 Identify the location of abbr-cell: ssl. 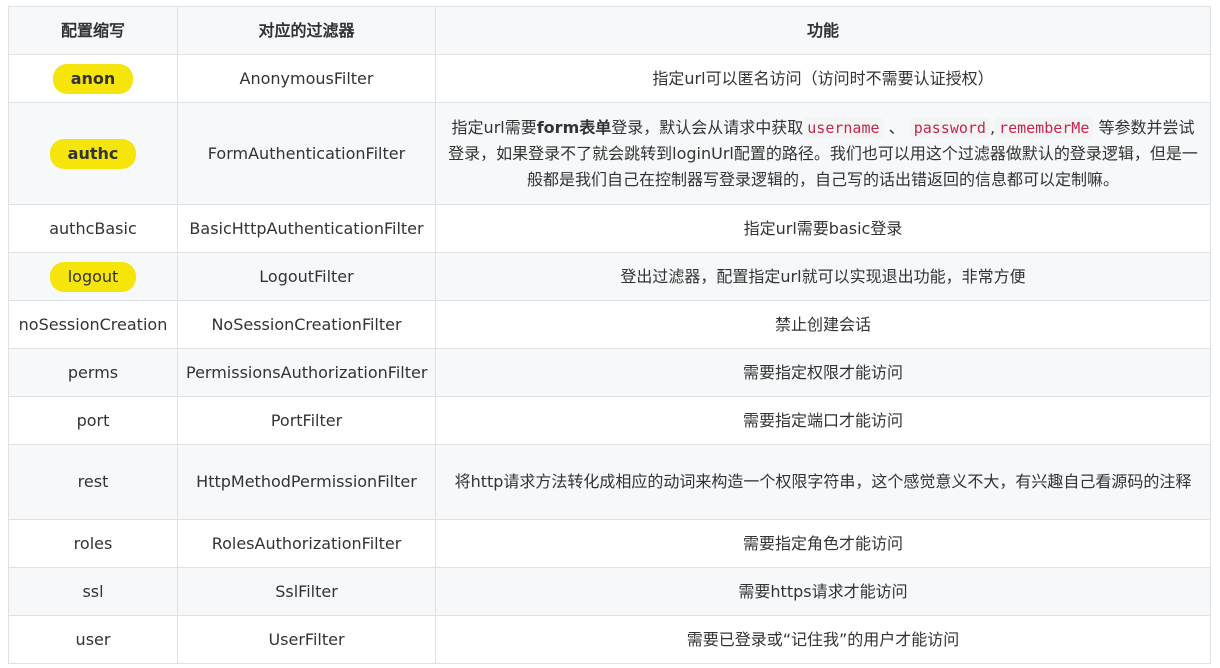
(93, 591).